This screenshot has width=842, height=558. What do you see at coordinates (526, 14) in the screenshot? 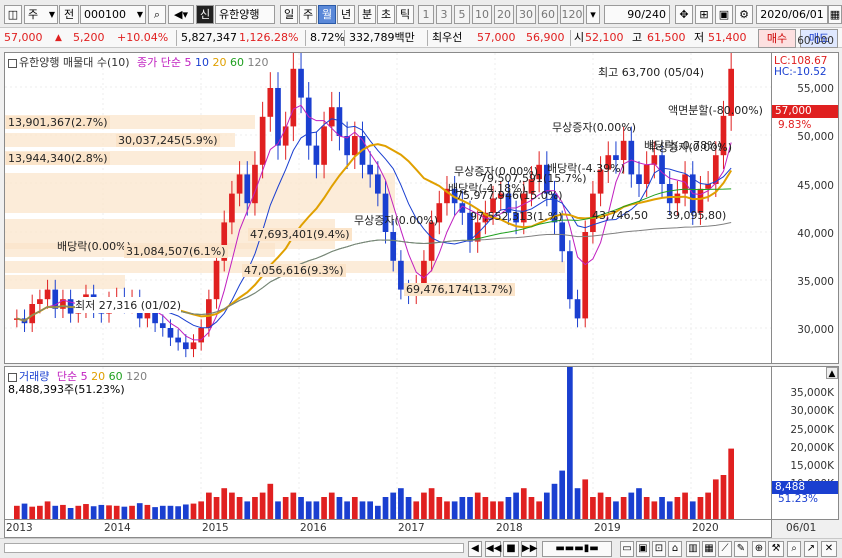
I see `interval-30: 30` at bounding box center [526, 14].